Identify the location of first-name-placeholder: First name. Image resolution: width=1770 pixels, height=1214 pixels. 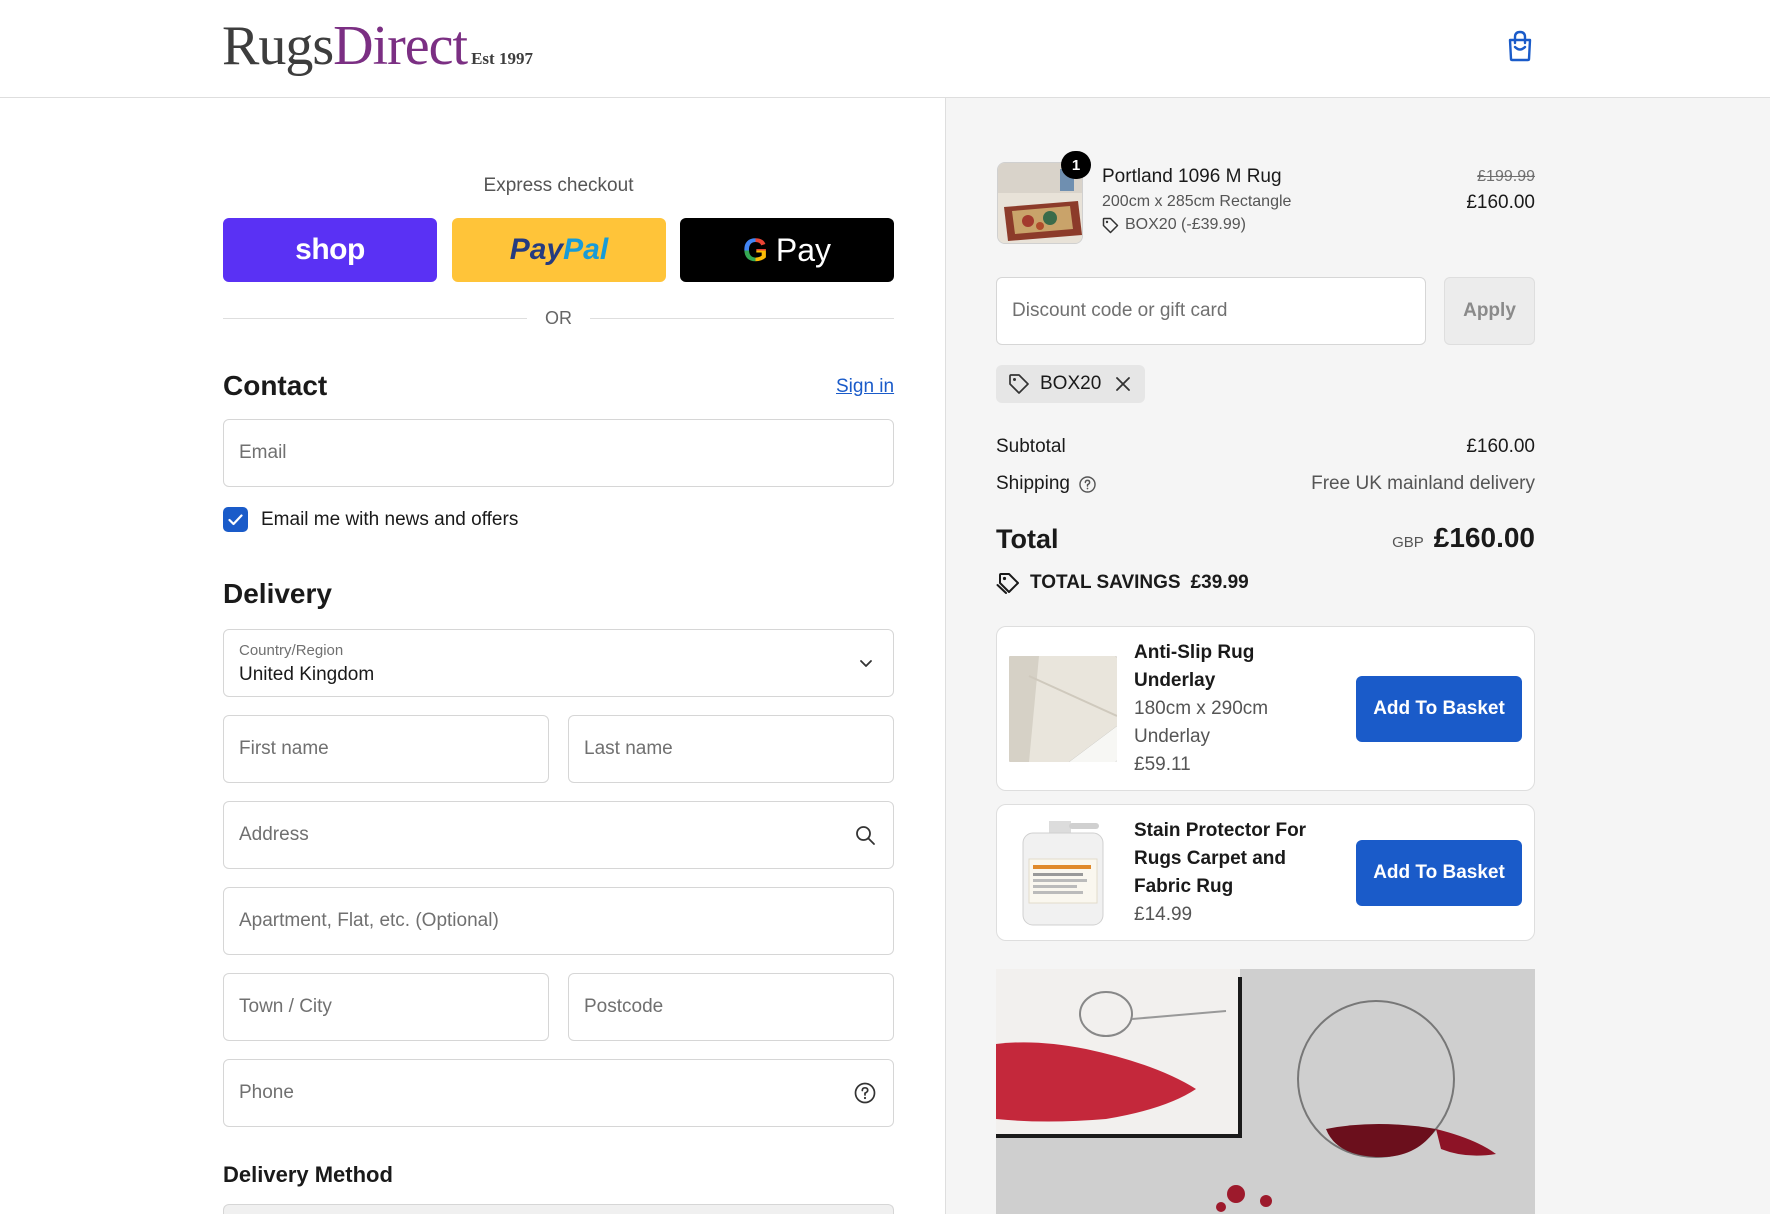
(284, 748).